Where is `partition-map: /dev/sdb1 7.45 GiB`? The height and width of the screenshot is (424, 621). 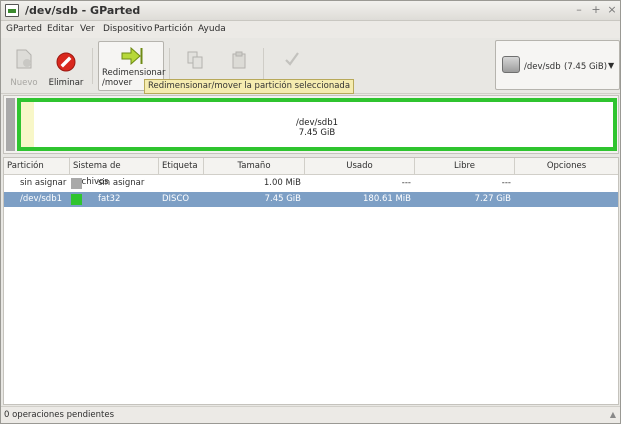 partition-map: /dev/sdb1 7.45 GiB is located at coordinates (311, 124).